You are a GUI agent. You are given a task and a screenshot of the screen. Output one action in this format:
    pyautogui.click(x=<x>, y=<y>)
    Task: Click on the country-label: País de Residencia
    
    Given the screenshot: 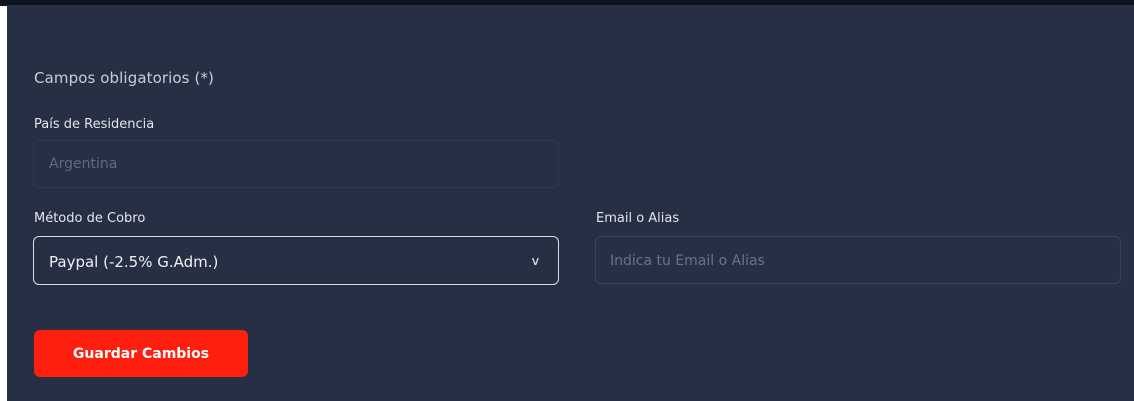 What is the action you would take?
    pyautogui.click(x=94, y=124)
    